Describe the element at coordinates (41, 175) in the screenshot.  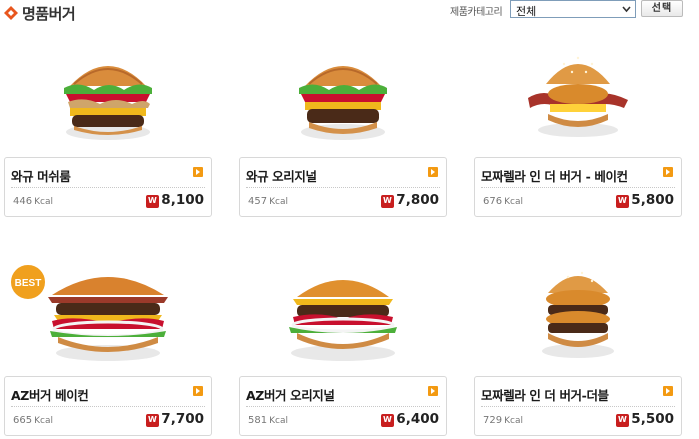
I see `product-name: 와규 머쉬룸` at that location.